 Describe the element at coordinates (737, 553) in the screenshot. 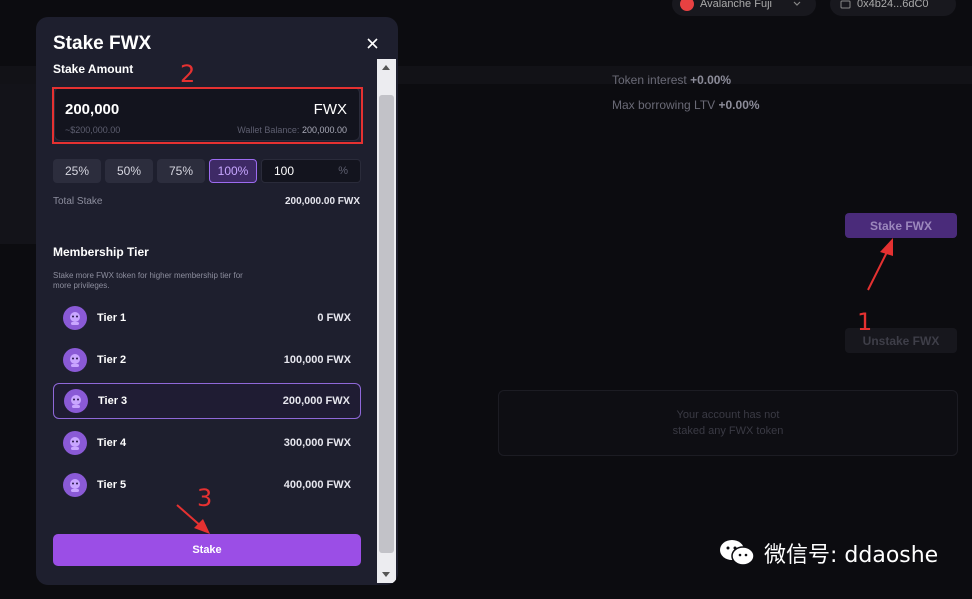

I see `wechat-icon` at that location.